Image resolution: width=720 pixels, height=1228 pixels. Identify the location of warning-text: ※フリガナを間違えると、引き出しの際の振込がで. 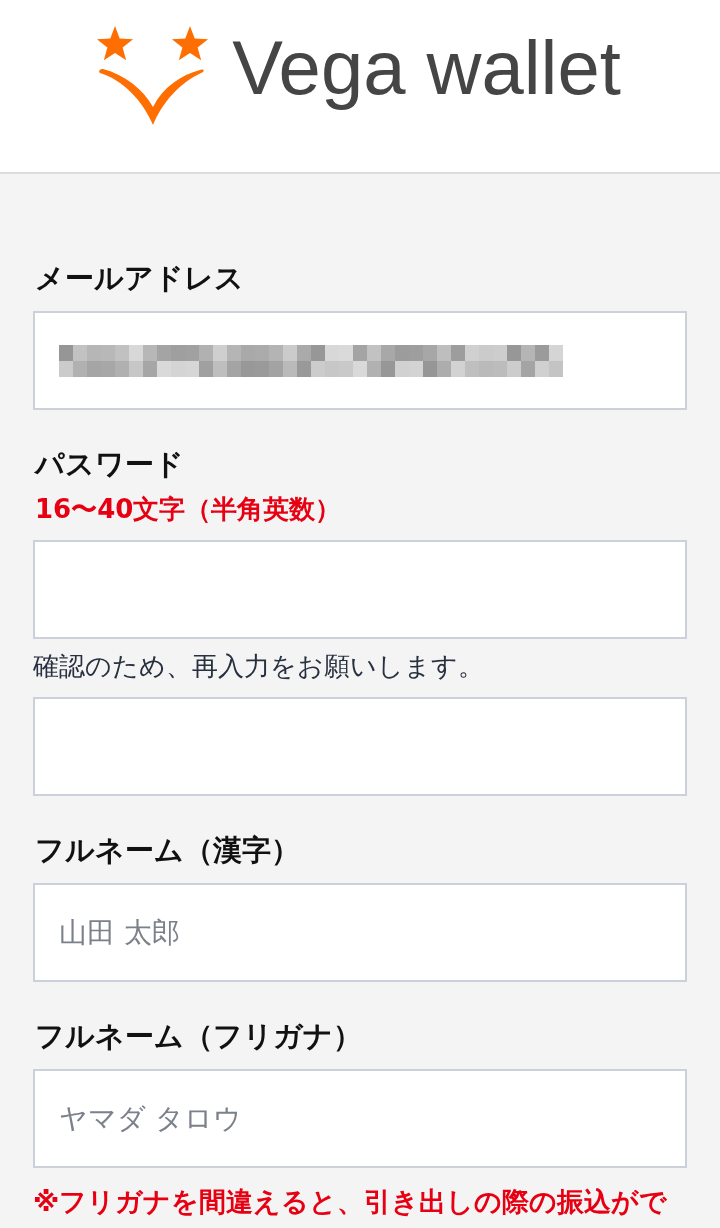
(351, 1202).